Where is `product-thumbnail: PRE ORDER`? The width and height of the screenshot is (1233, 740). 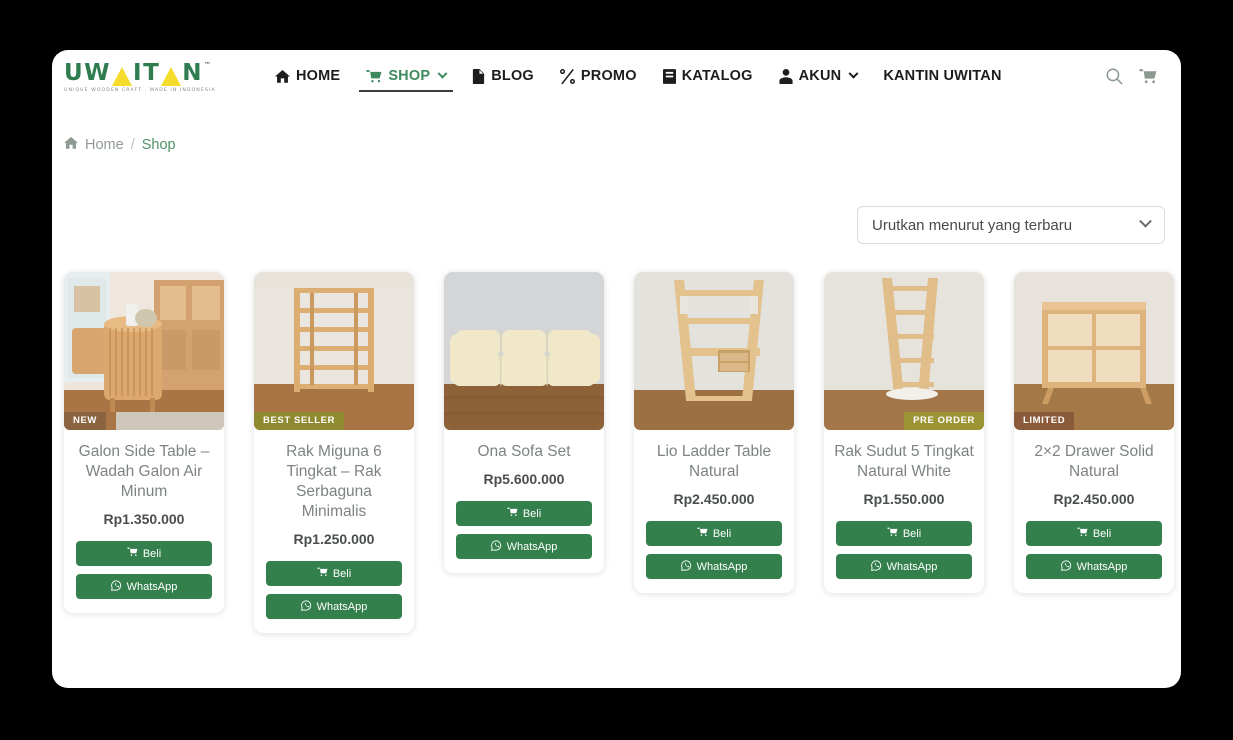
product-thumbnail: PRE ORDER is located at coordinates (904, 351).